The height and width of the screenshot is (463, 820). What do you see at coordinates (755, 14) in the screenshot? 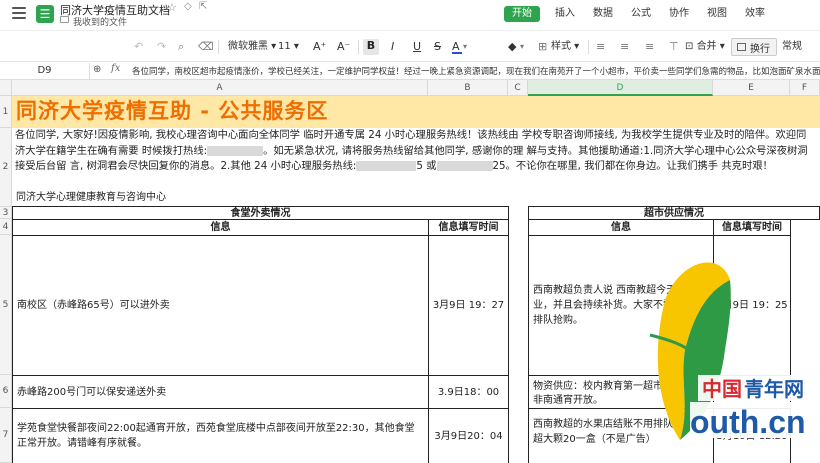
I see `tab-efficiency: 效率` at bounding box center [755, 14].